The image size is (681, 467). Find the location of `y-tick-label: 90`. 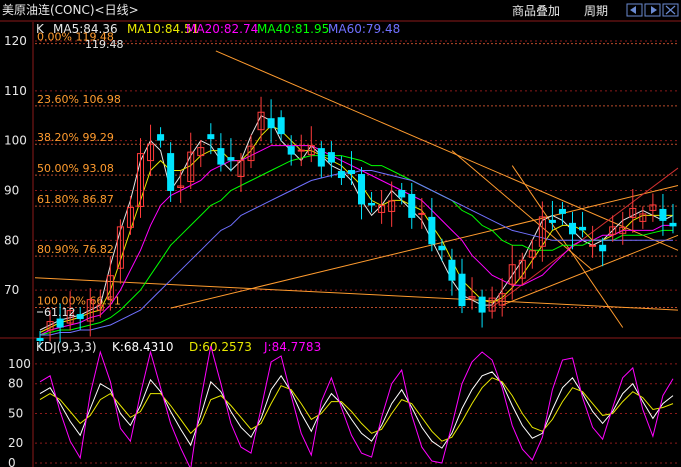

y-tick-label: 90 is located at coordinates (11, 190).